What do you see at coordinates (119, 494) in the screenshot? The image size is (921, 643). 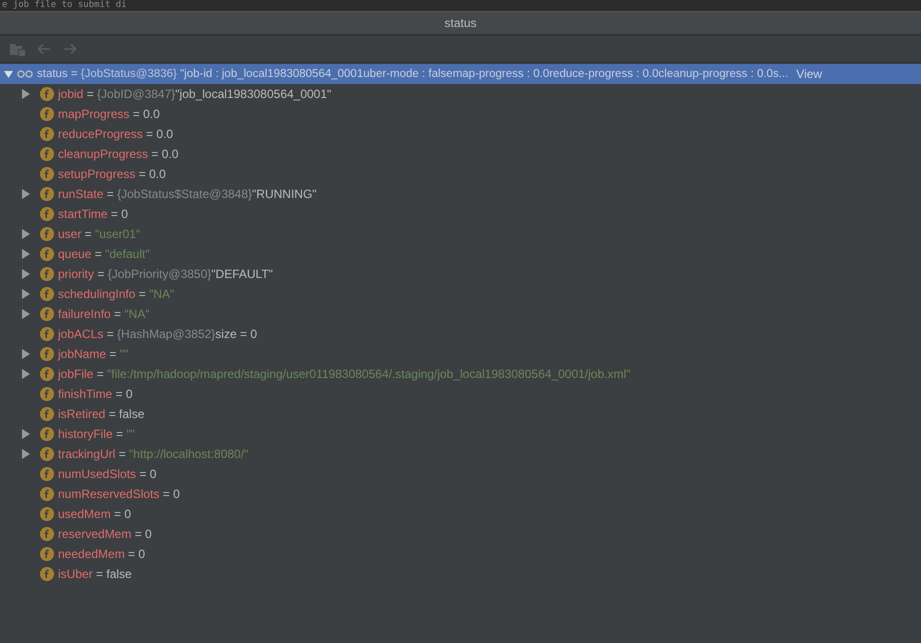 I see `field-entry: numReservedSlots = 0` at bounding box center [119, 494].